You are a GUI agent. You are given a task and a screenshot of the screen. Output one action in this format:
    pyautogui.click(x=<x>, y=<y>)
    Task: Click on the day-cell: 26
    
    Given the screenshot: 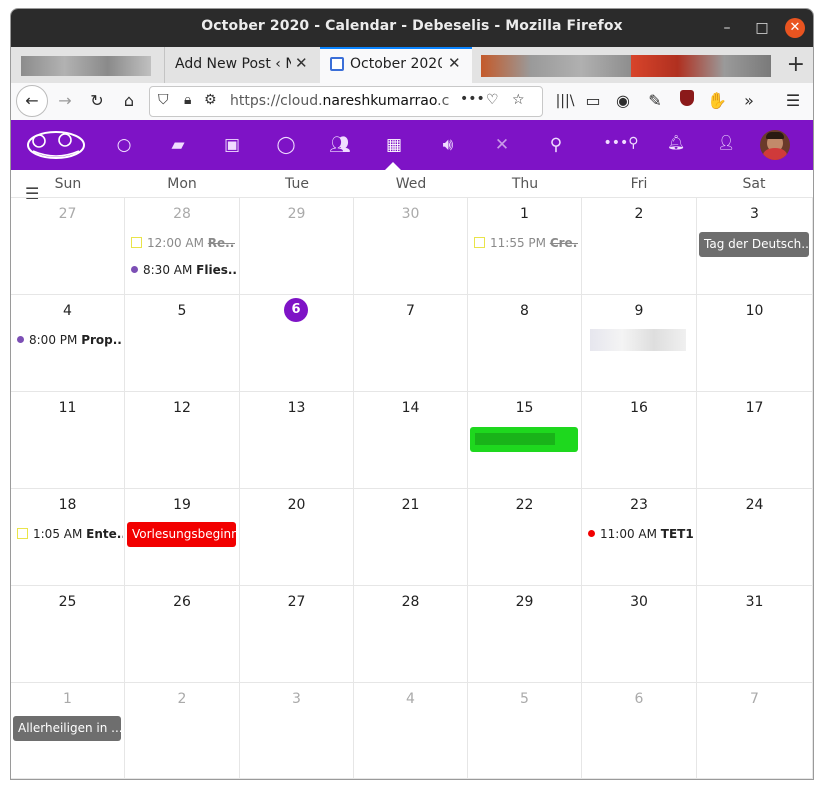 What is the action you would take?
    pyautogui.click(x=182, y=634)
    